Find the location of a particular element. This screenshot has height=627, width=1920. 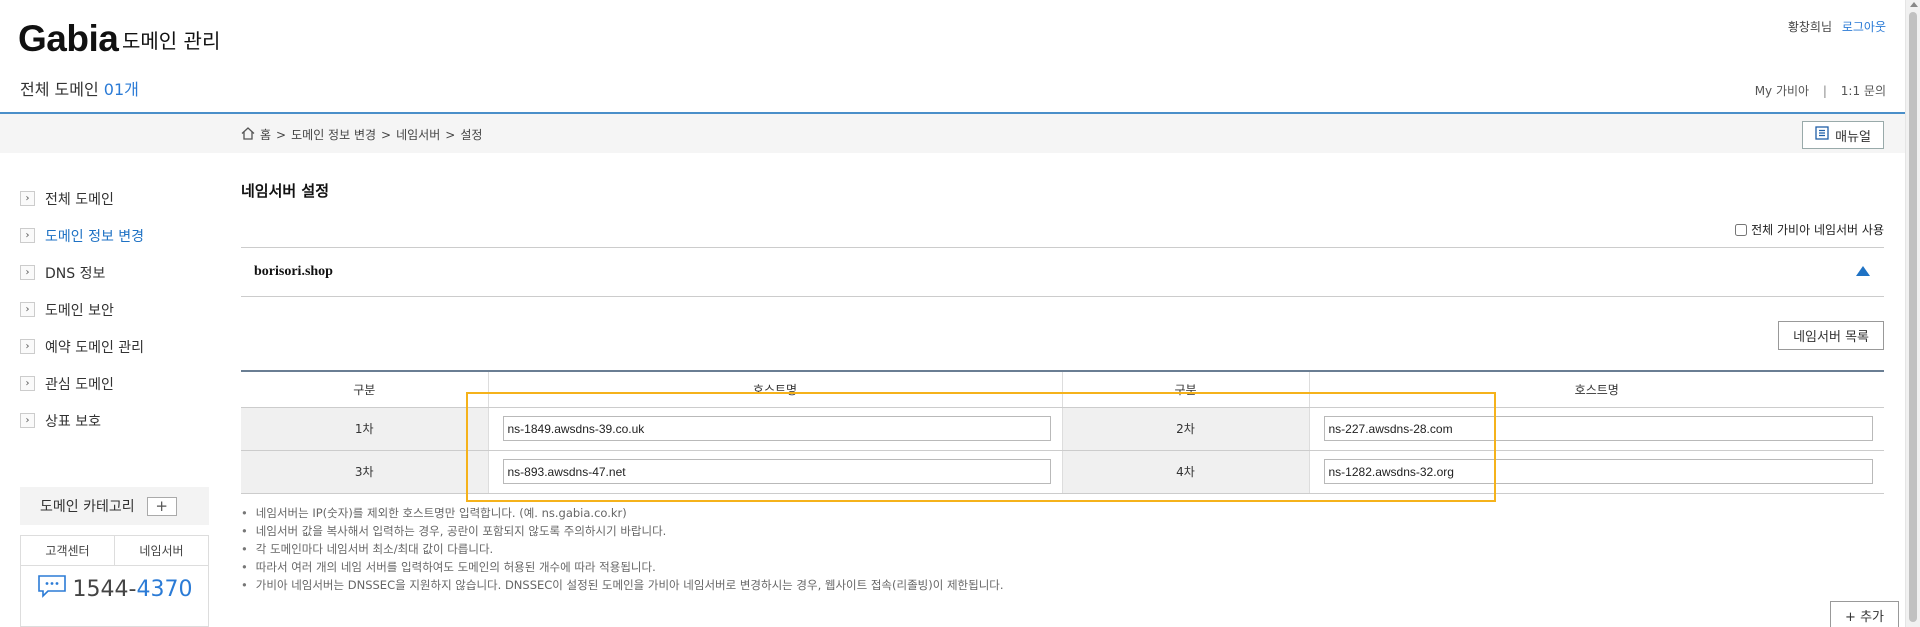

nameserver-3-input is located at coordinates (776, 471).